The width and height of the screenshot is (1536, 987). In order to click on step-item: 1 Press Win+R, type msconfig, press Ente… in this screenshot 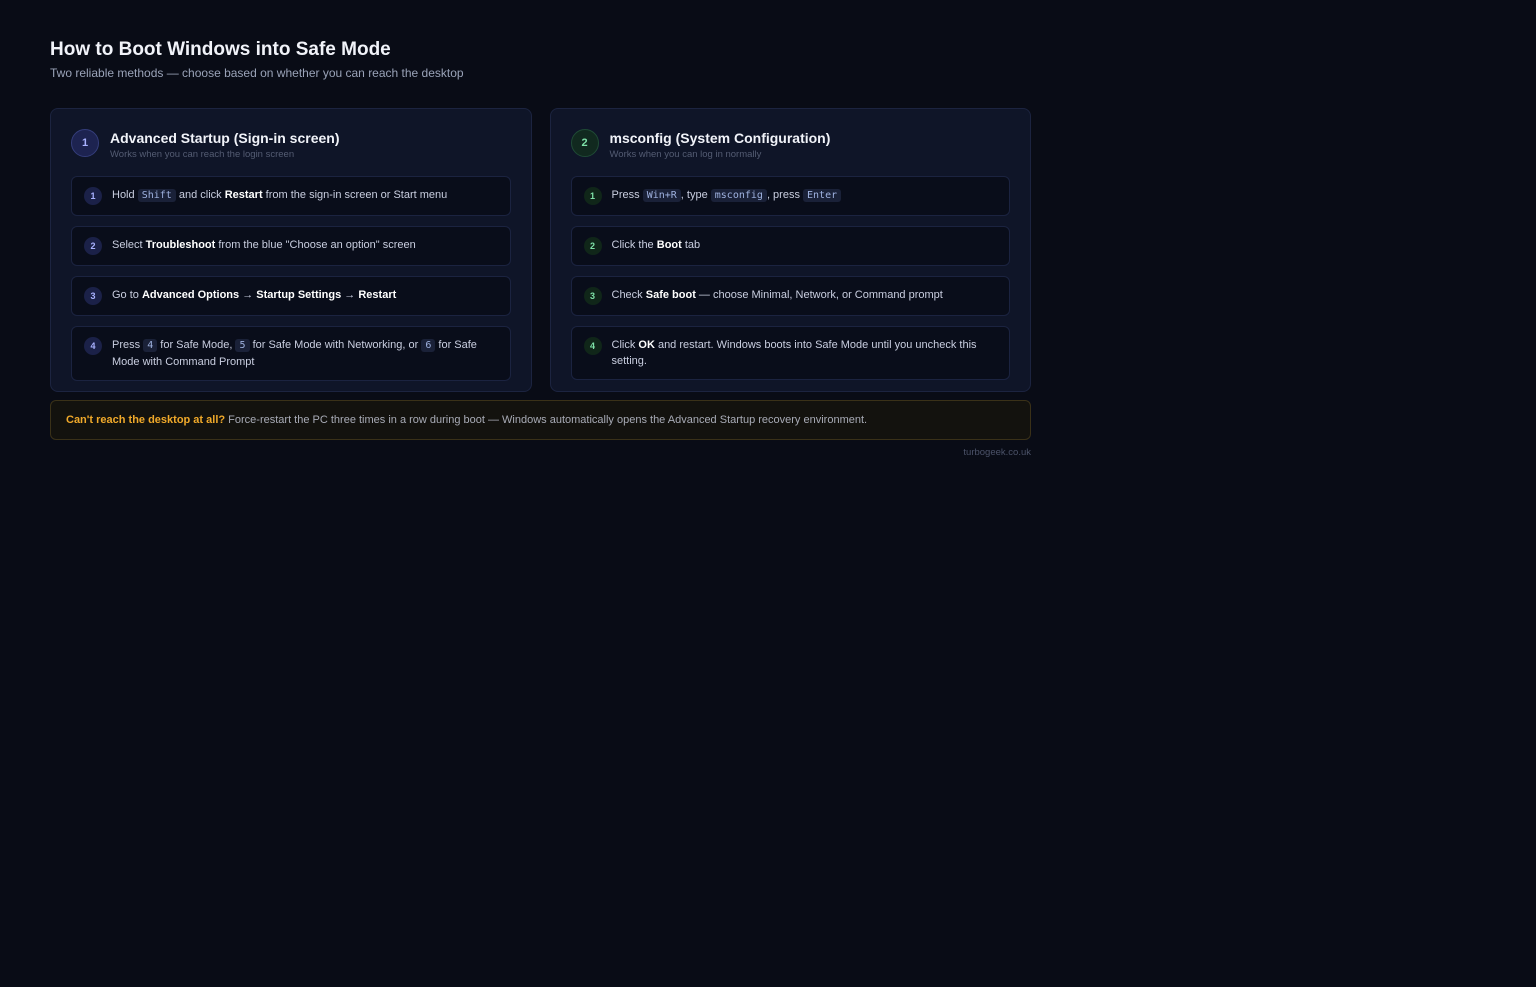, I will do `click(790, 196)`.